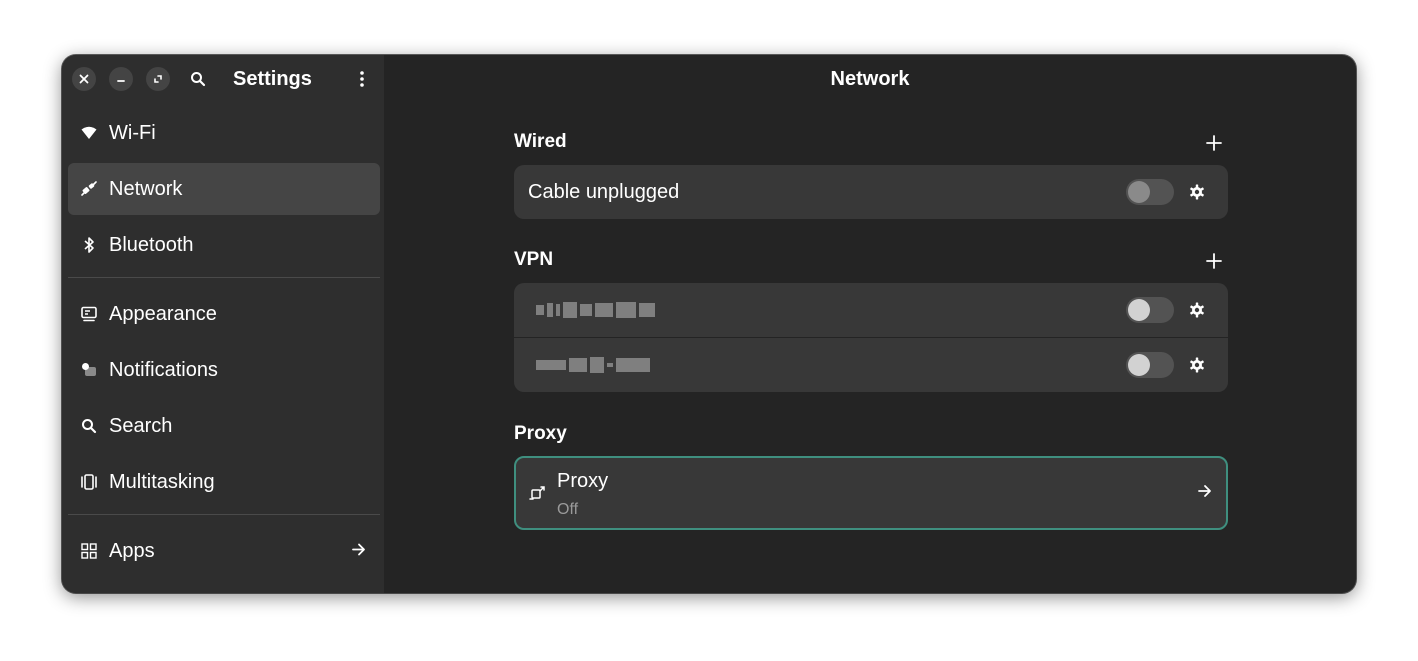 This screenshot has height=661, width=1418. Describe the element at coordinates (224, 245) in the screenshot. I see `sidebar-item-bluetooth: Bluetooth` at that location.